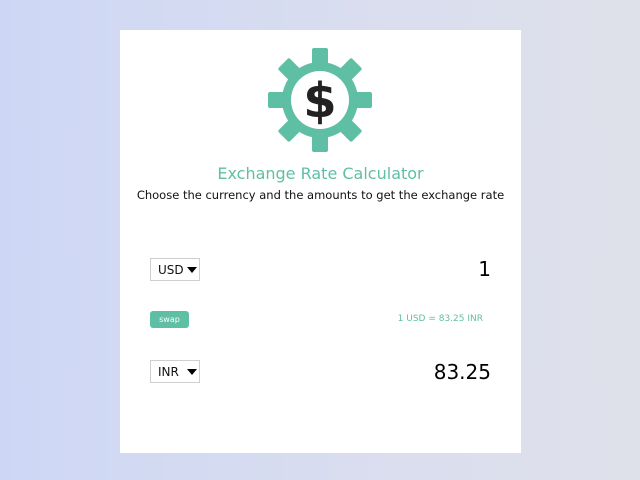 The width and height of the screenshot is (640, 480). I want to click on currency-two-value: INR, so click(168, 371).